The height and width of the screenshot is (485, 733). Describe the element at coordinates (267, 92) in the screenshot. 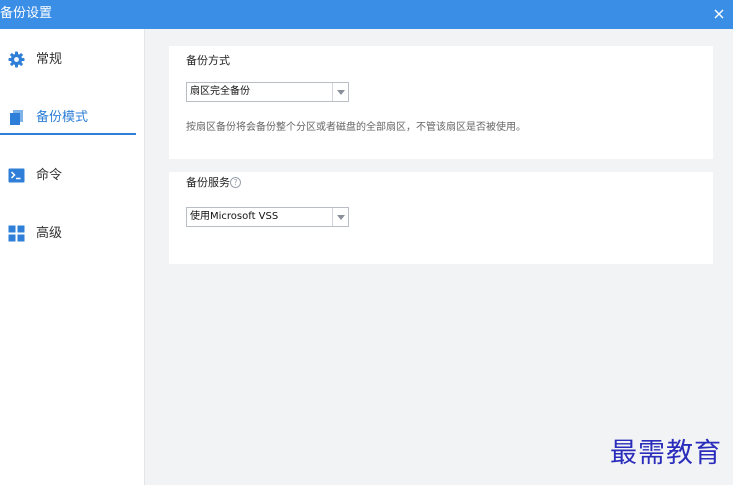

I see `backup-method-select: 扇区完全备份` at that location.